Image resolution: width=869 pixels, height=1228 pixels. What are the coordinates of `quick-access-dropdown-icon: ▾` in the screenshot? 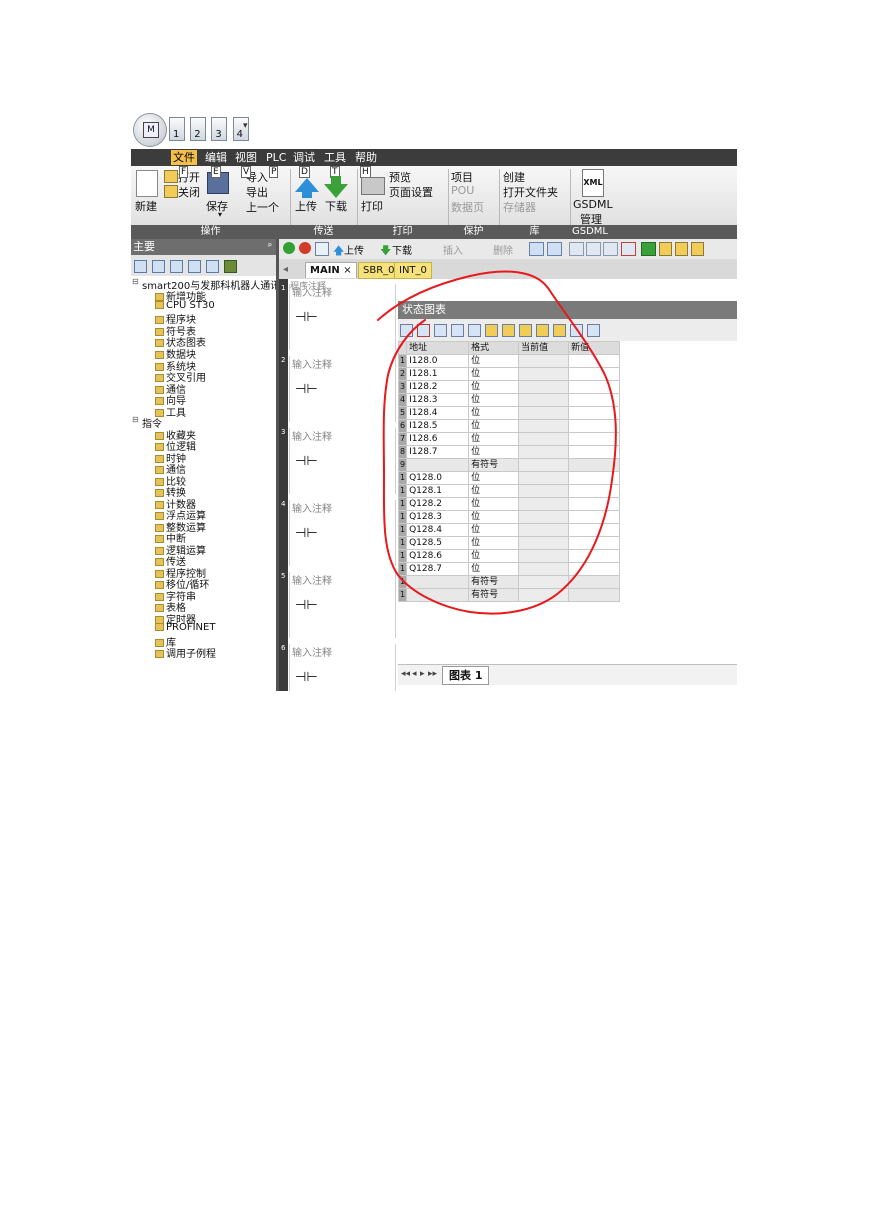 It's located at (245, 126).